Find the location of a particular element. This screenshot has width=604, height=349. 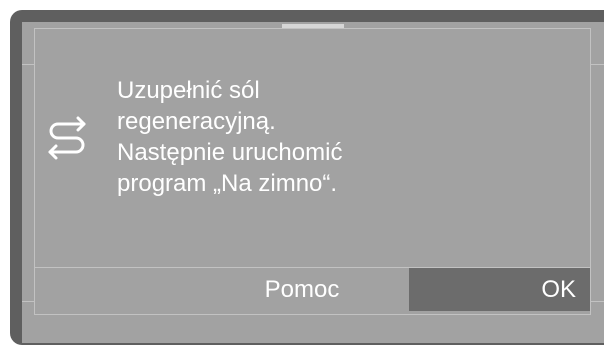

frame-bottom-line is located at coordinates (312, 314).